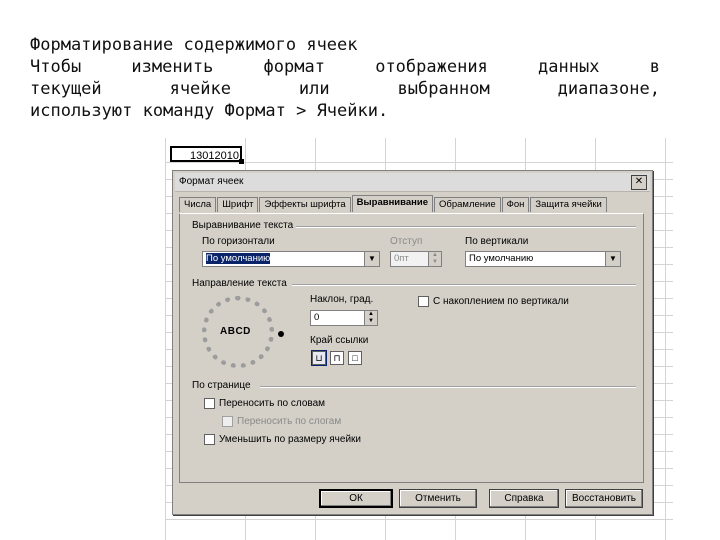 This screenshot has width=720, height=540. What do you see at coordinates (294, 67) in the screenshot?
I see `word: формат` at bounding box center [294, 67].